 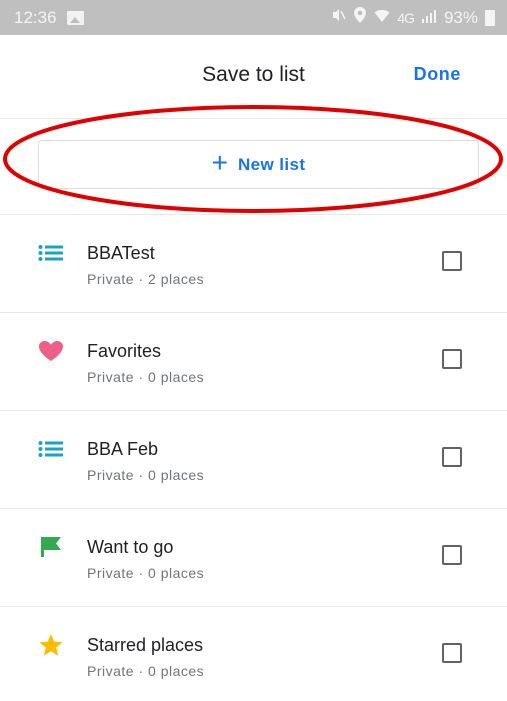 I want to click on done-button: Done, so click(x=437, y=74).